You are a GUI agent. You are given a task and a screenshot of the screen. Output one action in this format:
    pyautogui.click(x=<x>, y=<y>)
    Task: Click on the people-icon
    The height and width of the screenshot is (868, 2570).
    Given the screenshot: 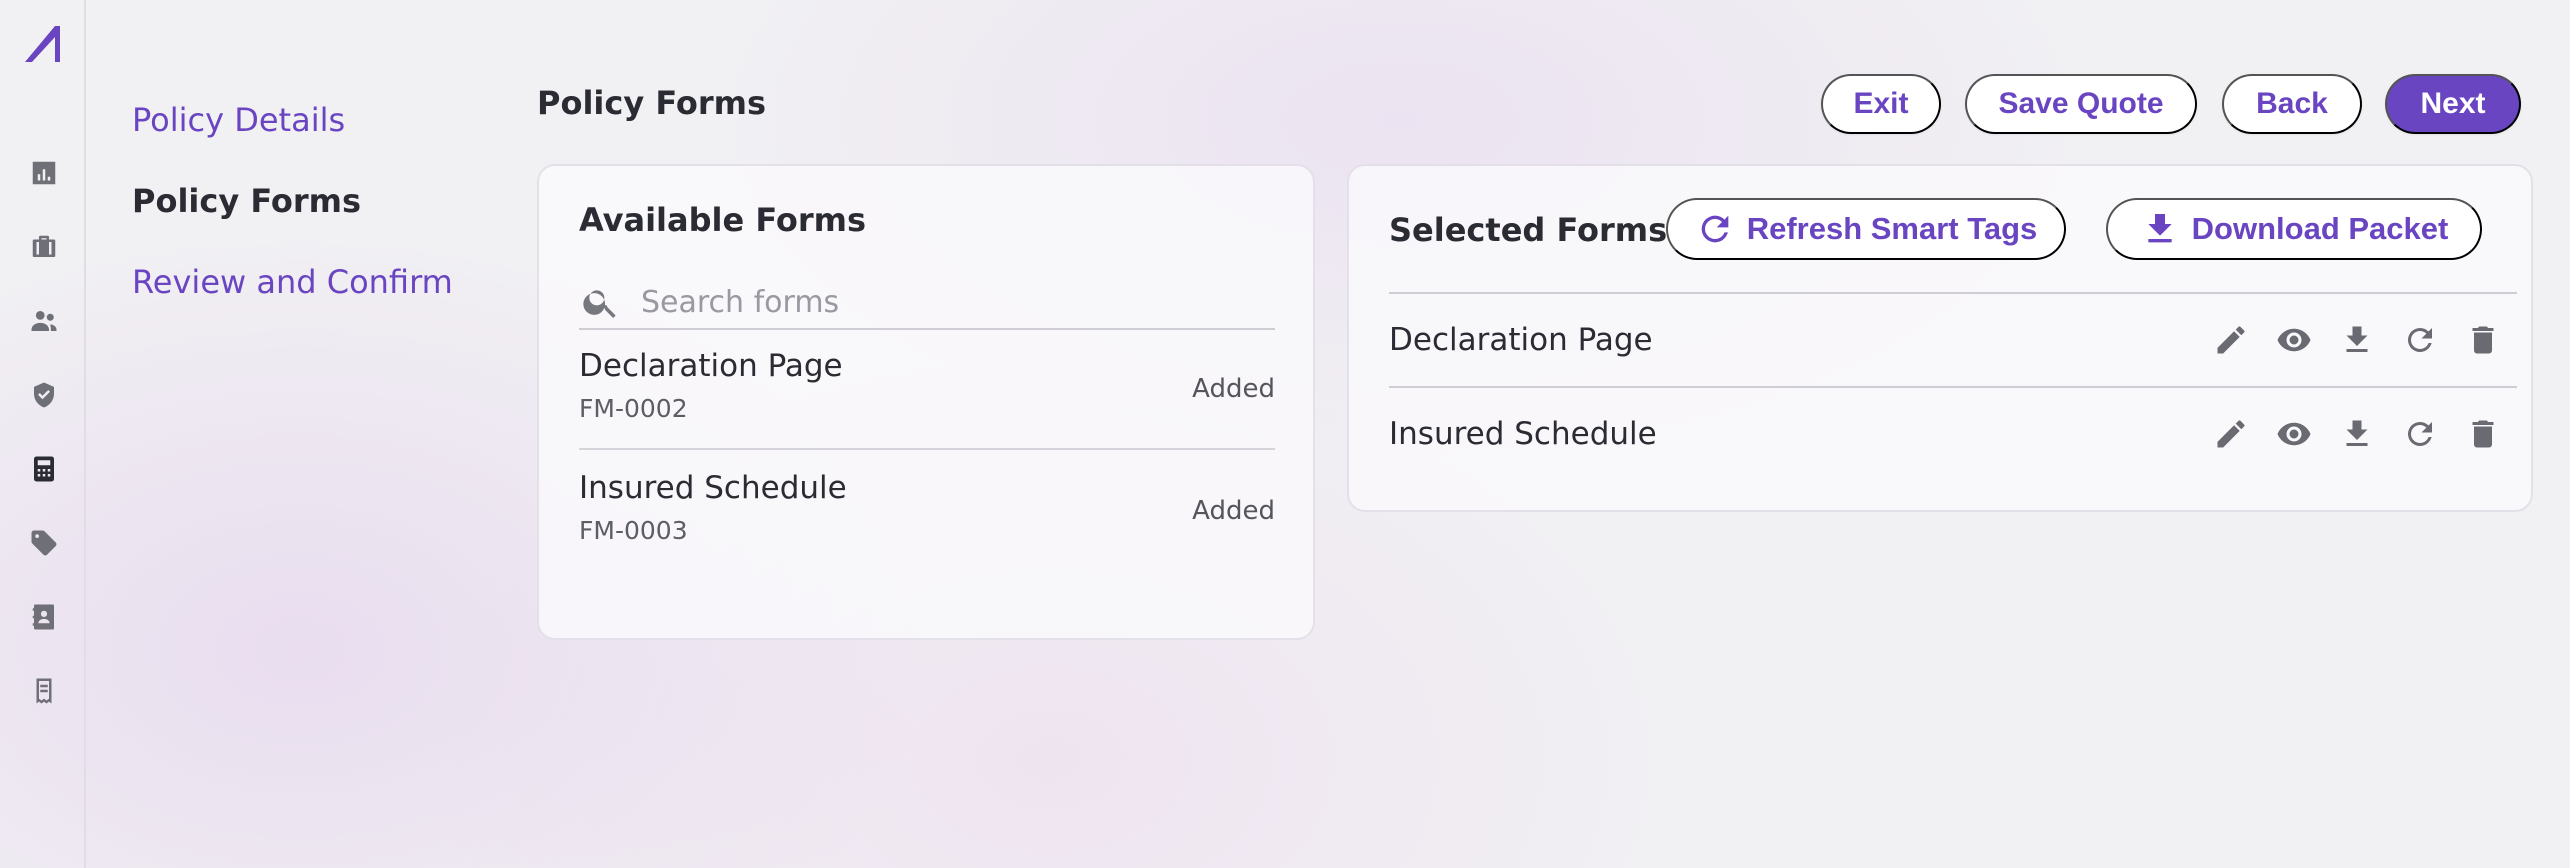 What is the action you would take?
    pyautogui.click(x=44, y=321)
    